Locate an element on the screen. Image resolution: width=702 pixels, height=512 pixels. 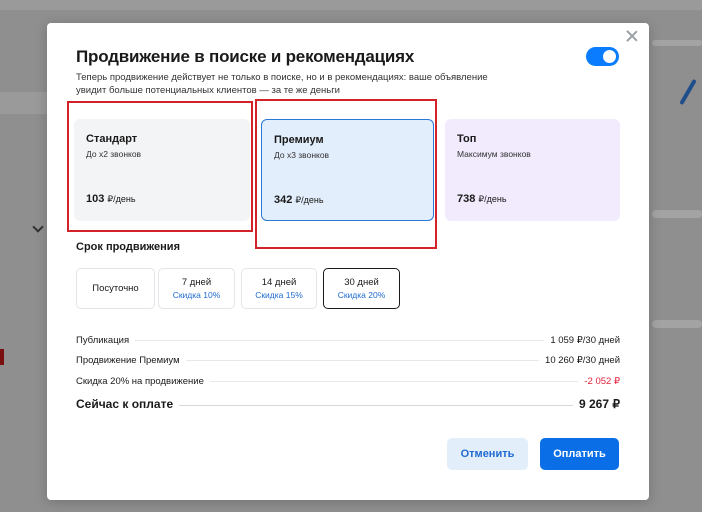
summary-row-discount: Скидка 20% на продвижение -2 052 ₽ is located at coordinates (348, 381).